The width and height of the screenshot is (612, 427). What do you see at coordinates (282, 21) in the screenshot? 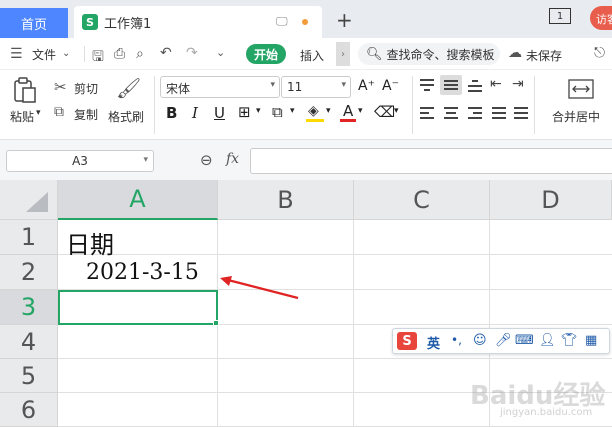
I see `screen-icon: 🖵` at bounding box center [282, 21].